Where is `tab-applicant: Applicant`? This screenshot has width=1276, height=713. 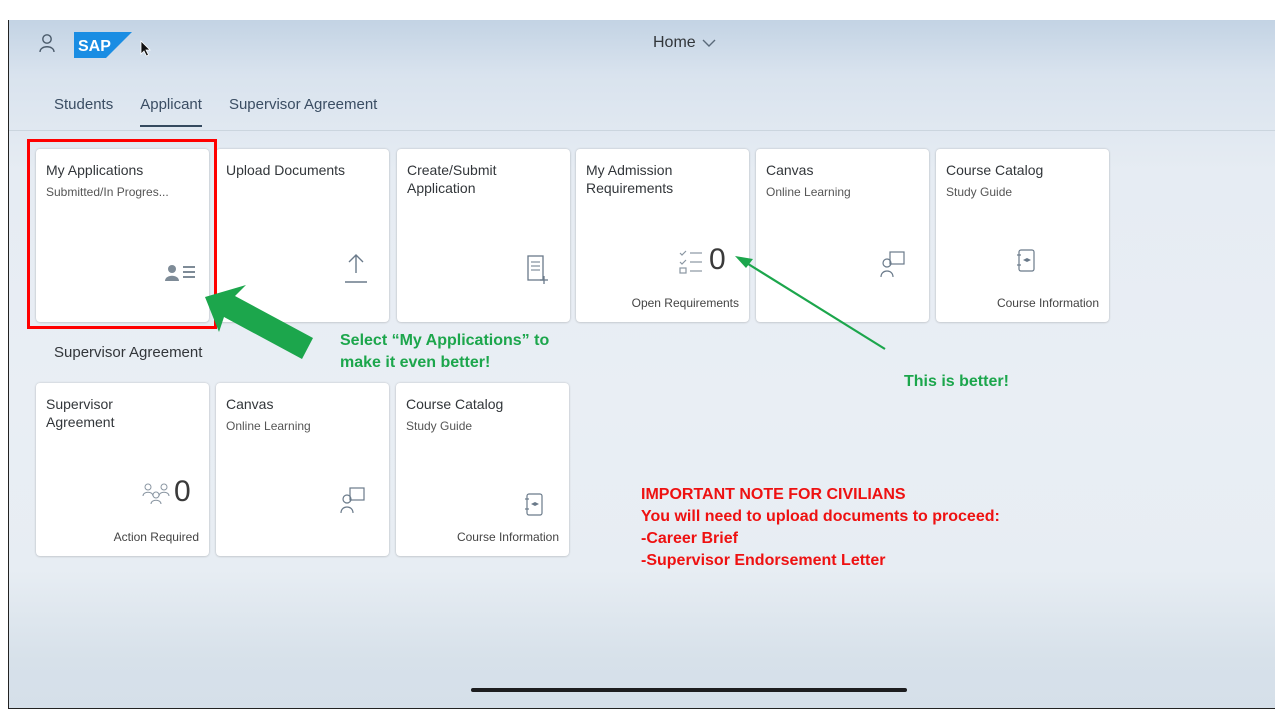
tab-applicant: Applicant is located at coordinates (171, 111).